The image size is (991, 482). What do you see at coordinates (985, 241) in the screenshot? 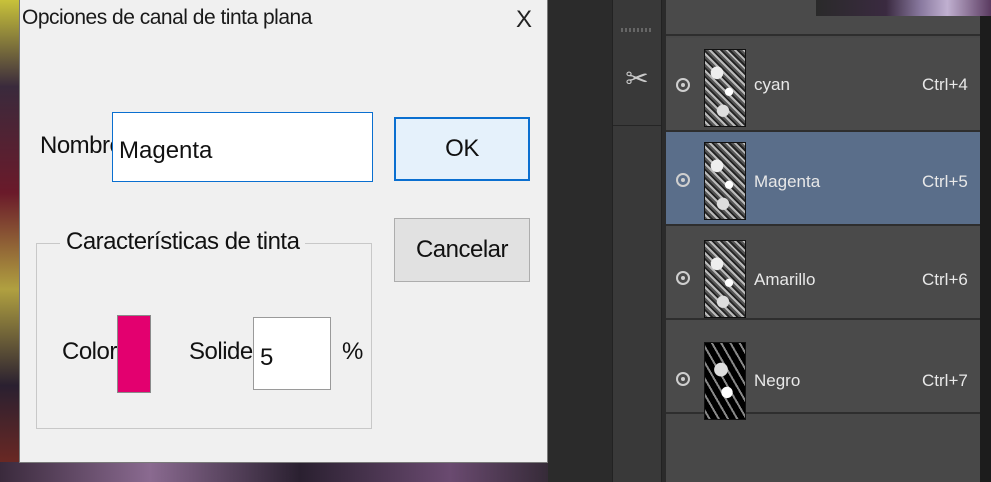
I see `panel-scroll-edge` at bounding box center [985, 241].